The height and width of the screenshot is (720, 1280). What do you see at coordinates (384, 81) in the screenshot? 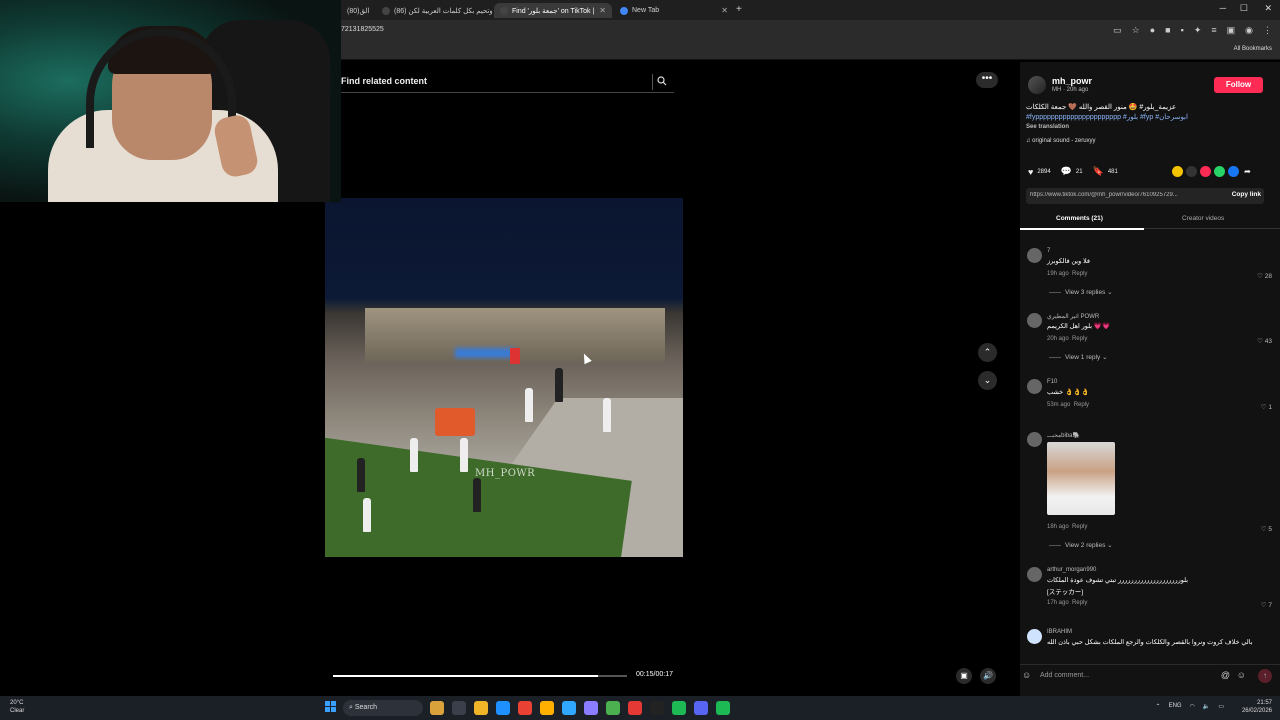
I see `search-input: Find related content` at bounding box center [384, 81].